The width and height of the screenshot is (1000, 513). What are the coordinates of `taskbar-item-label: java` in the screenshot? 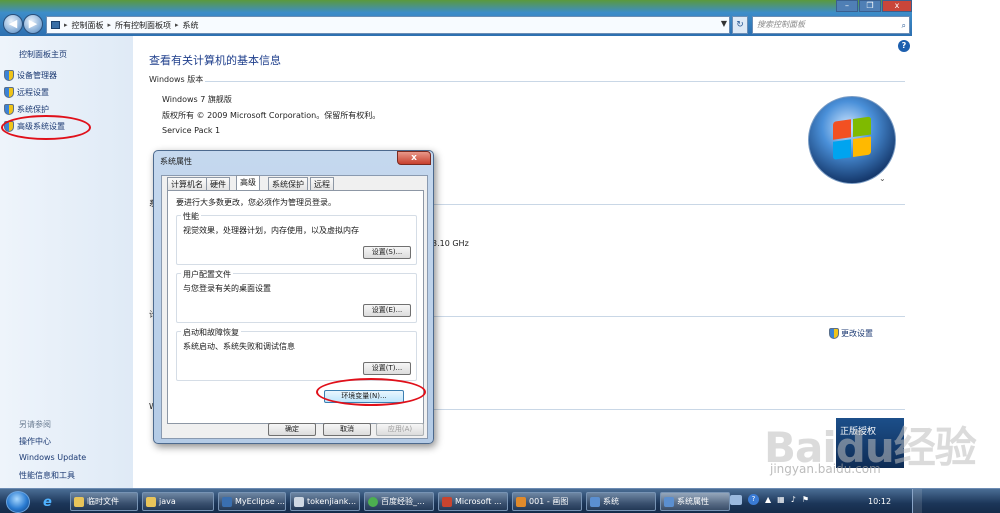 It's located at (167, 501).